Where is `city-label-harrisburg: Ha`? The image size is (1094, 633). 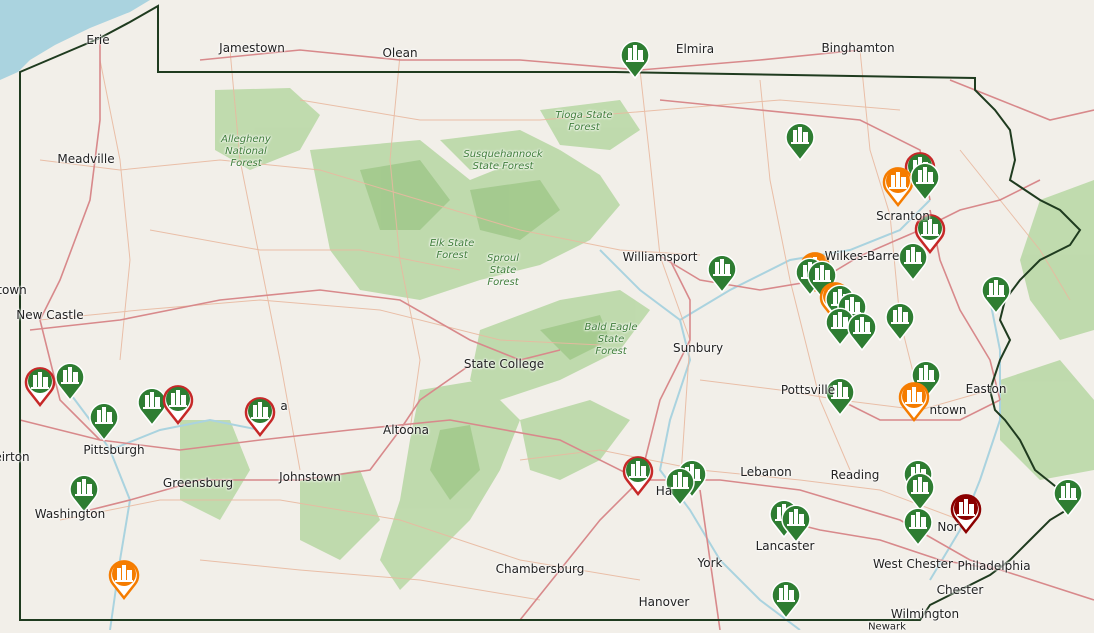 city-label-harrisburg: Ha is located at coordinates (664, 491).